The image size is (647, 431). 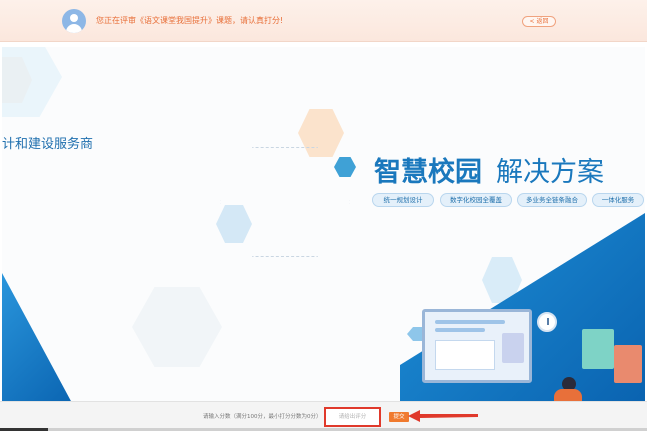 What do you see at coordinates (352, 417) in the screenshot?
I see `score-input` at bounding box center [352, 417].